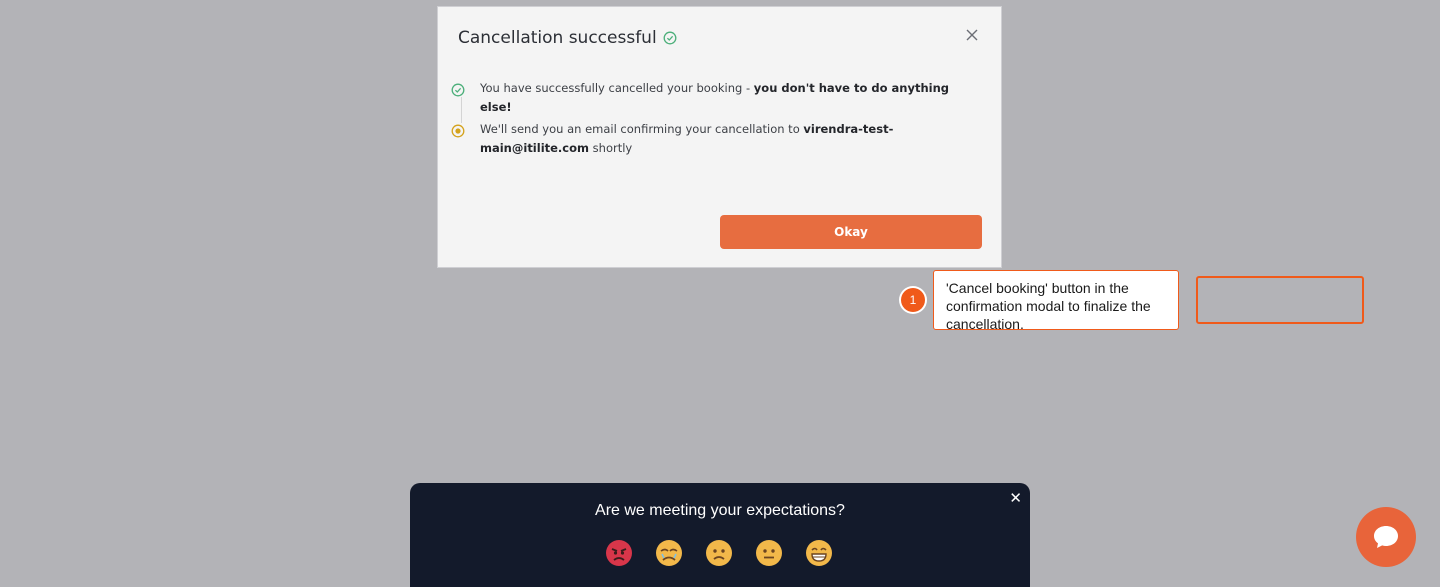  I want to click on step-2-text-suffix: shortly, so click(611, 148).